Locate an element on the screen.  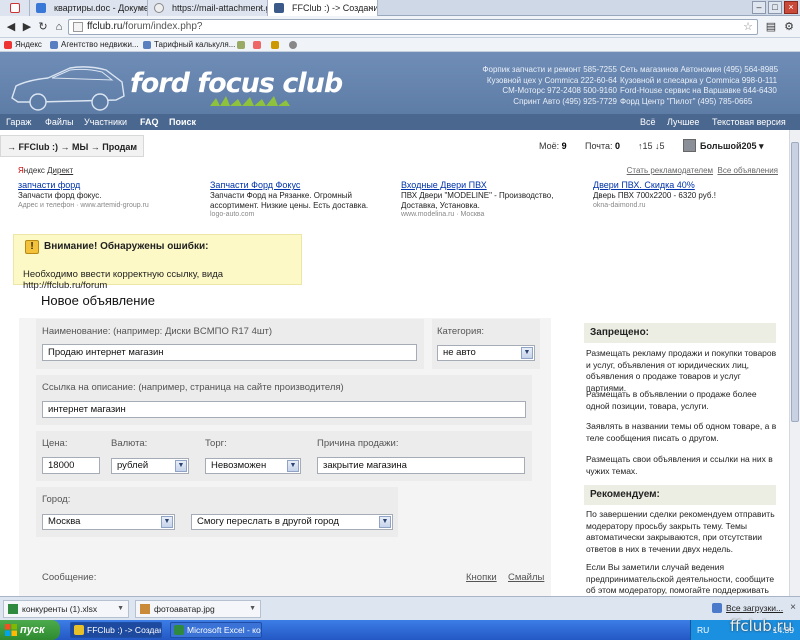
window-controls: – □ × is located at coordinates (775, 7).